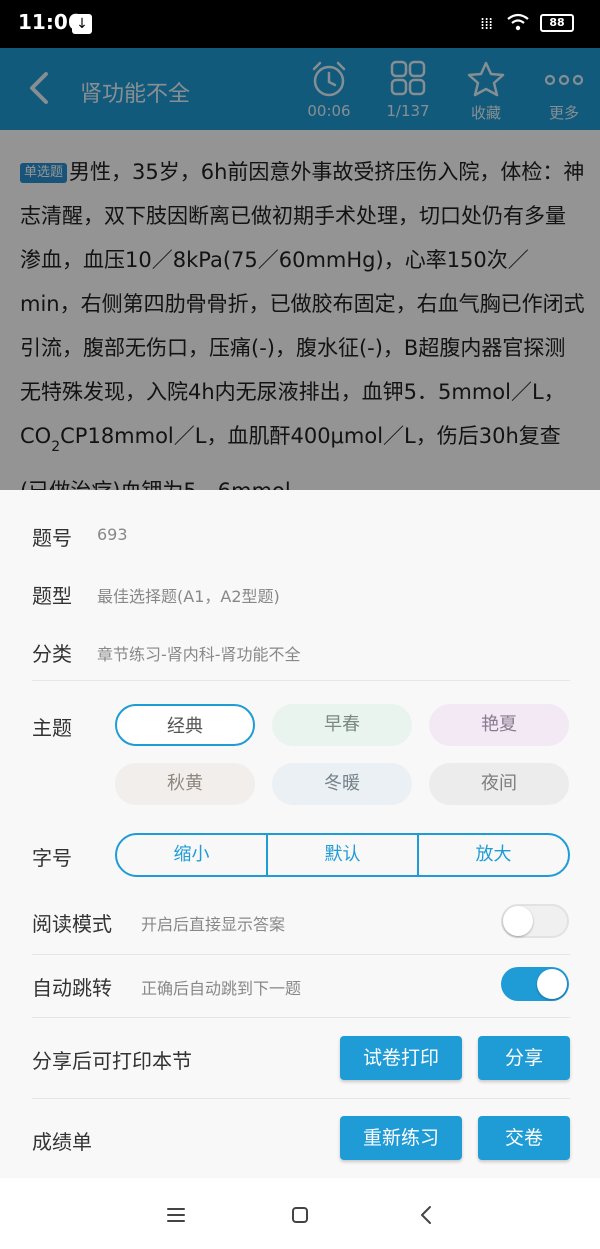  What do you see at coordinates (56, 447) in the screenshot?
I see `question-text-subscript: 2` at bounding box center [56, 447].